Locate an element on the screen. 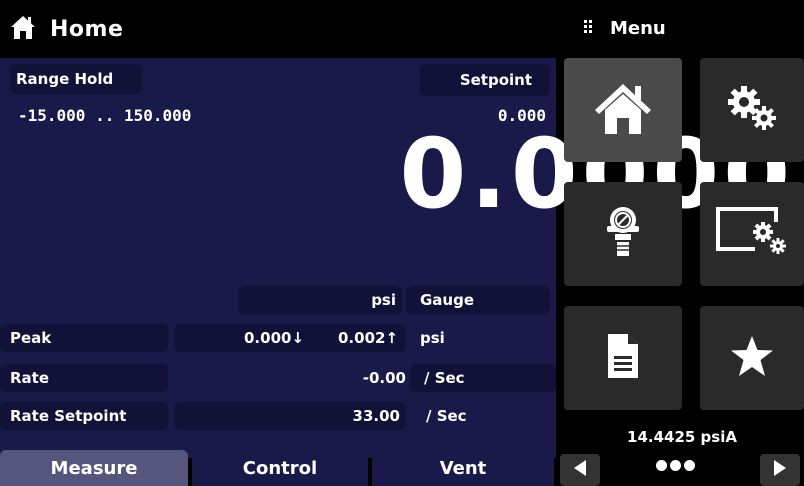 This screenshot has height=486, width=804. rate-setpoint-unit: / Sec is located at coordinates (446, 416).